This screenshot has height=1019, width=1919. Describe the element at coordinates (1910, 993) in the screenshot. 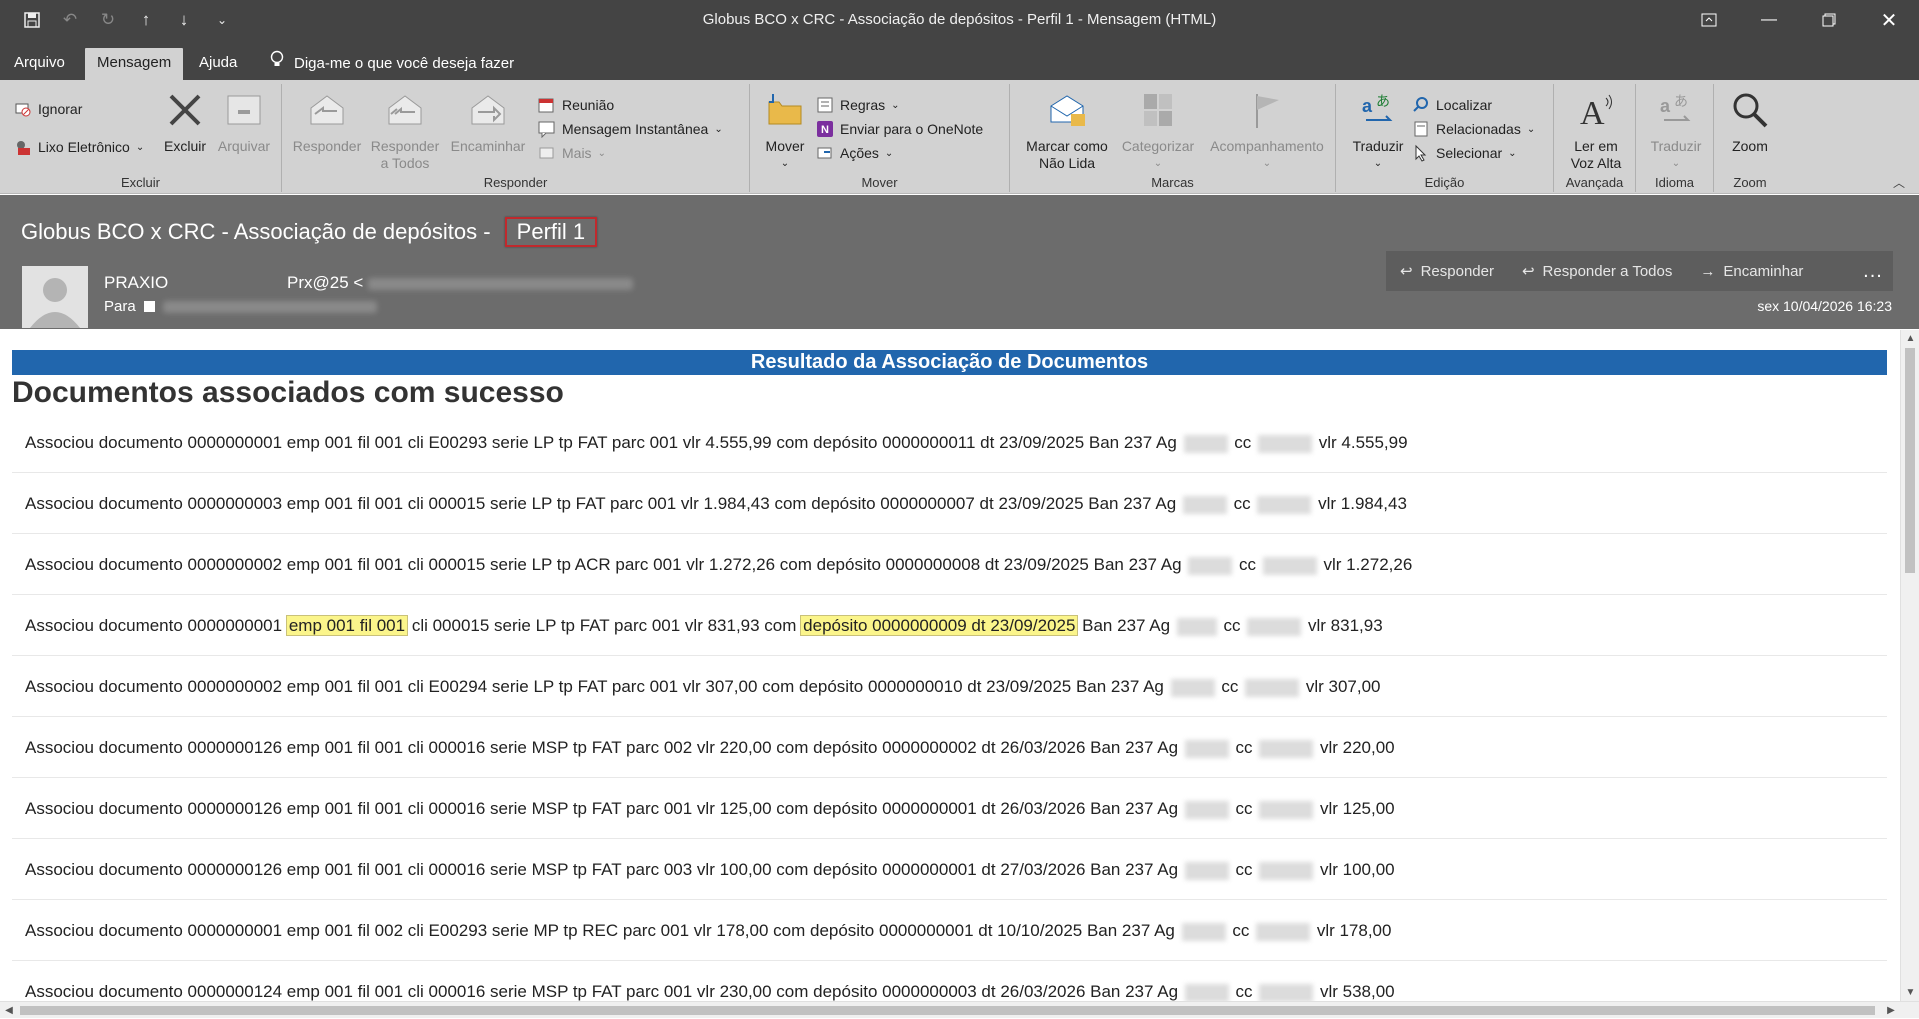

I see `scroll-down-icon: ▼` at that location.